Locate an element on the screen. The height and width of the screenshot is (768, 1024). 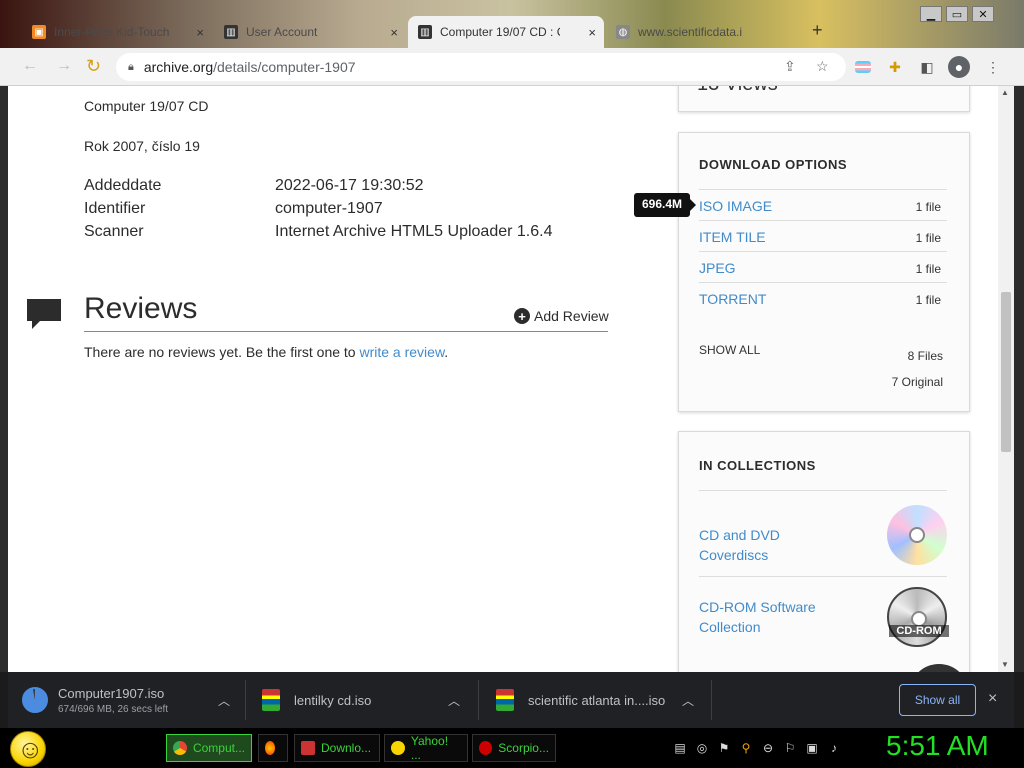
show-all-link: SHOW ALL is located at coordinates (729, 350).